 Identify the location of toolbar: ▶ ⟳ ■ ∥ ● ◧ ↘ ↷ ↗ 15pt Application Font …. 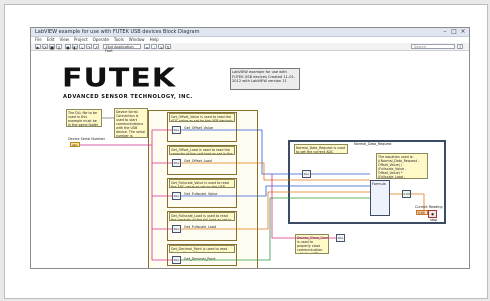
(250, 48).